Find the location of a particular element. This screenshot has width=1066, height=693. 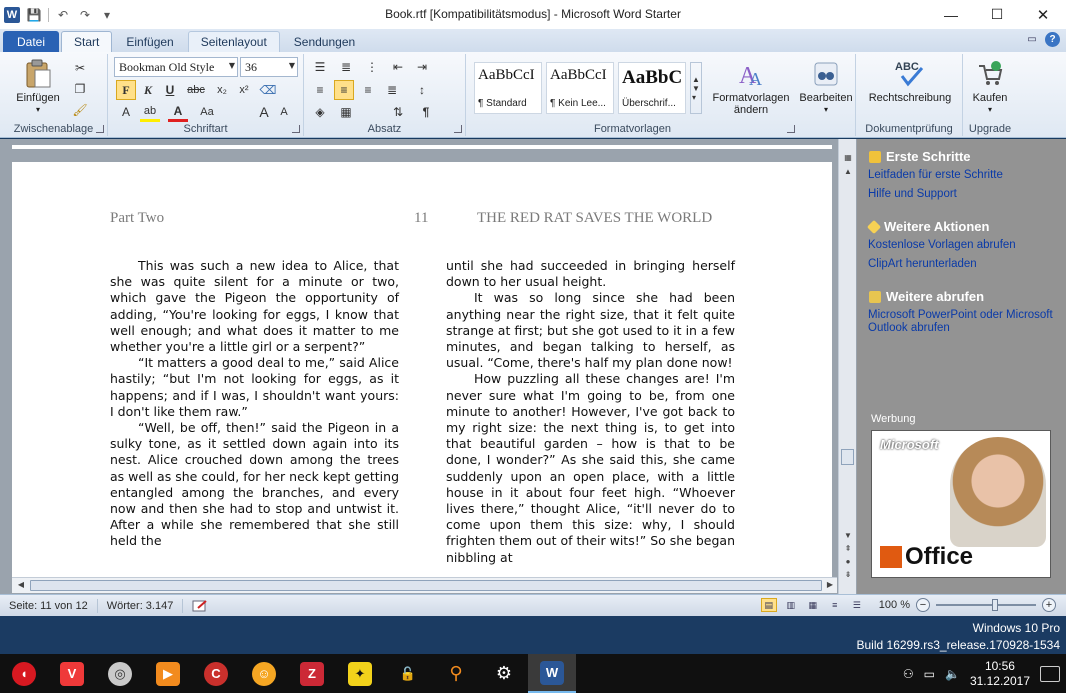

highlight-icon: ab is located at coordinates (150, 112).